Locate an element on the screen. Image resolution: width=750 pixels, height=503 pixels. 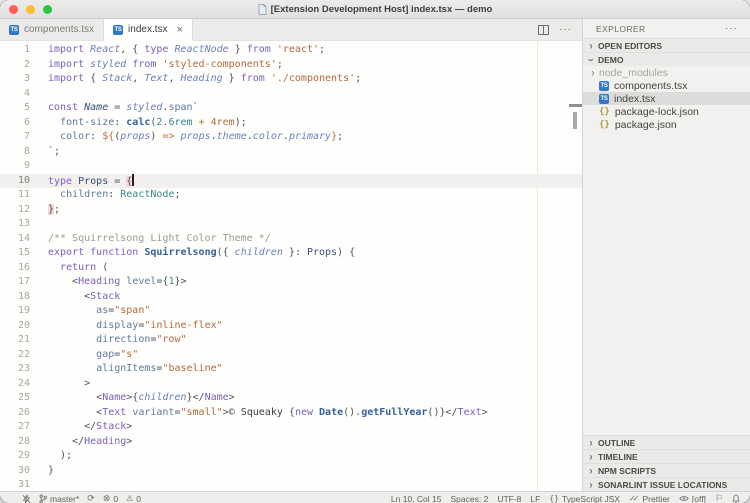
code-line: 4 is located at coordinates (291, 94).